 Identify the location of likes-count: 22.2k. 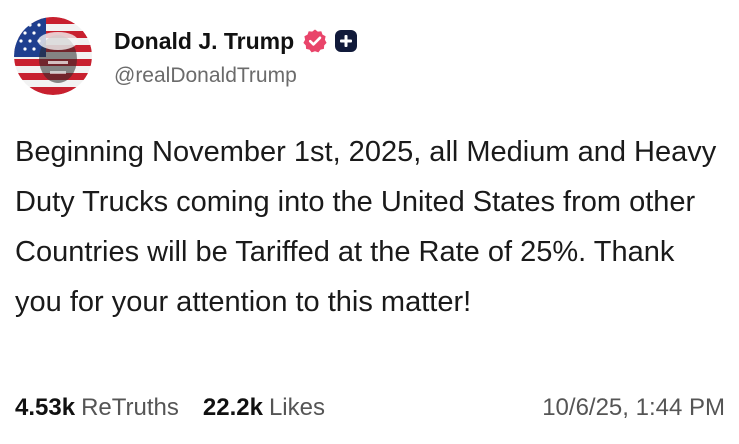
(232, 407).